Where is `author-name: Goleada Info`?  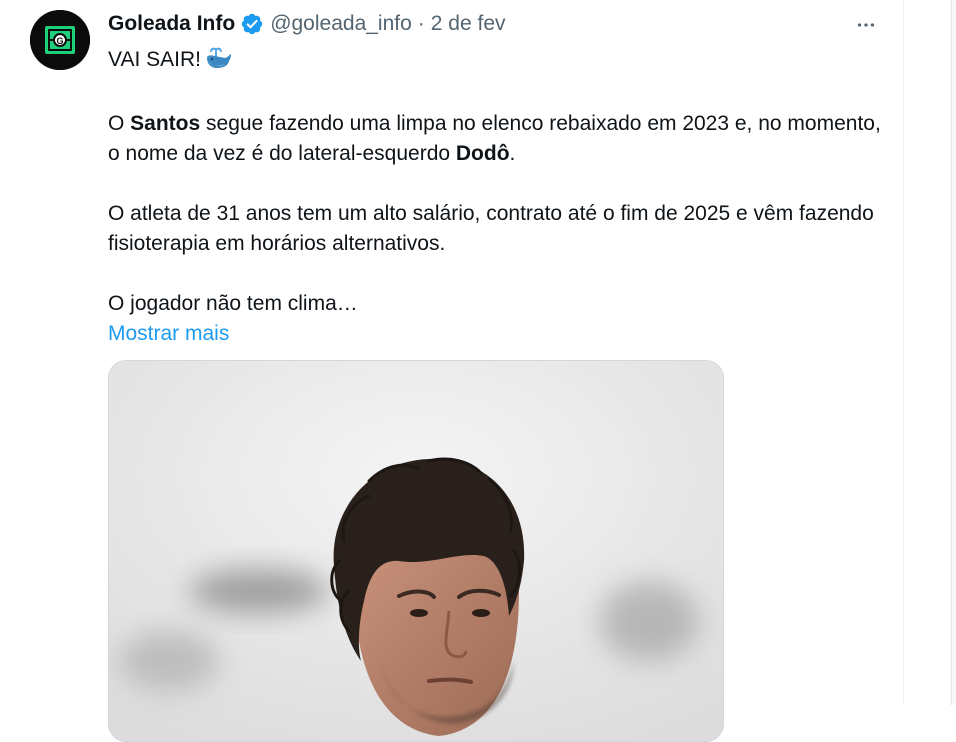
author-name: Goleada Info is located at coordinates (171, 24).